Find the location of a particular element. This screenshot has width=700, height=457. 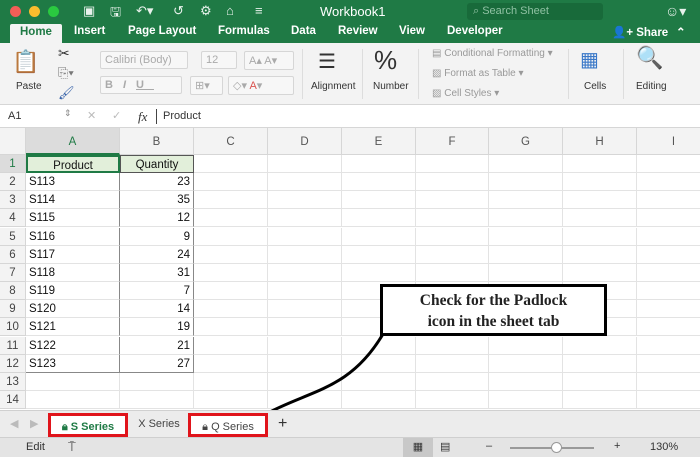

page-layout-view-icon: ▤ is located at coordinates (445, 446).